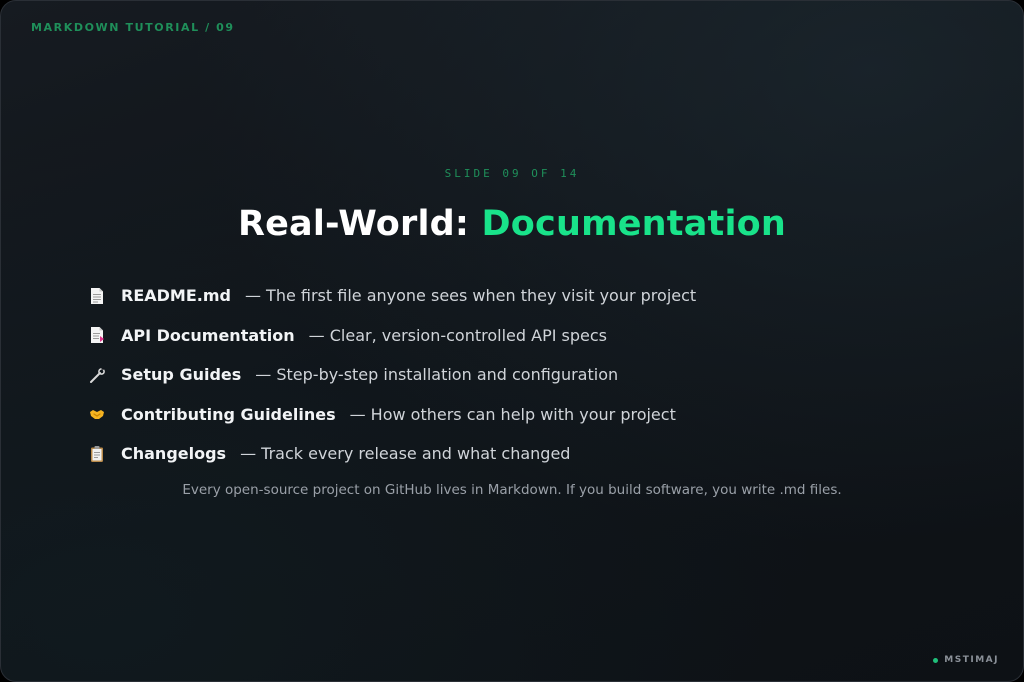  What do you see at coordinates (512, 414) in the screenshot?
I see `item-description: — How others can help with your project` at bounding box center [512, 414].